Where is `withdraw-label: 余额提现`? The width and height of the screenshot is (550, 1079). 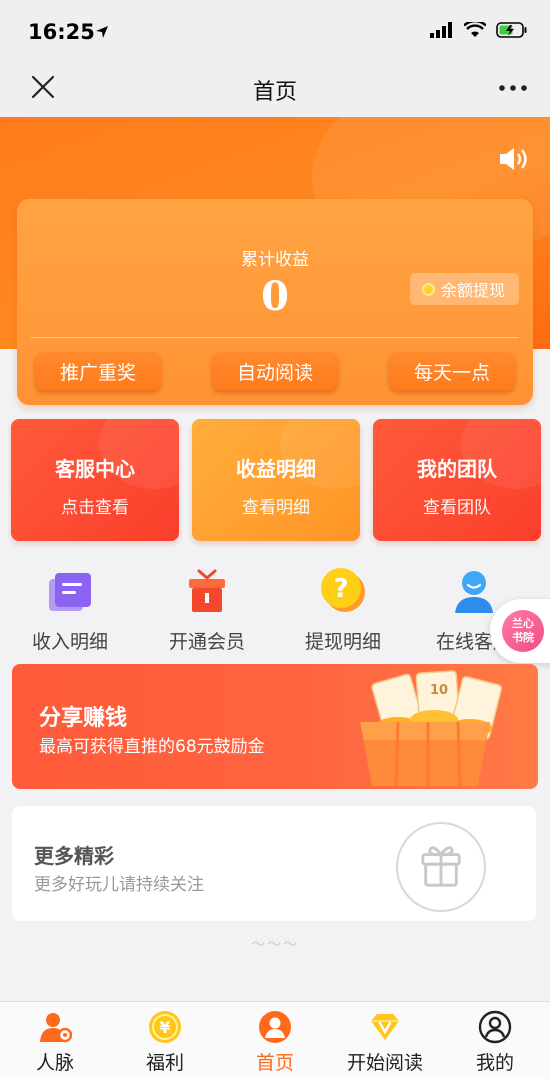 withdraw-label: 余额提现 is located at coordinates (472, 290).